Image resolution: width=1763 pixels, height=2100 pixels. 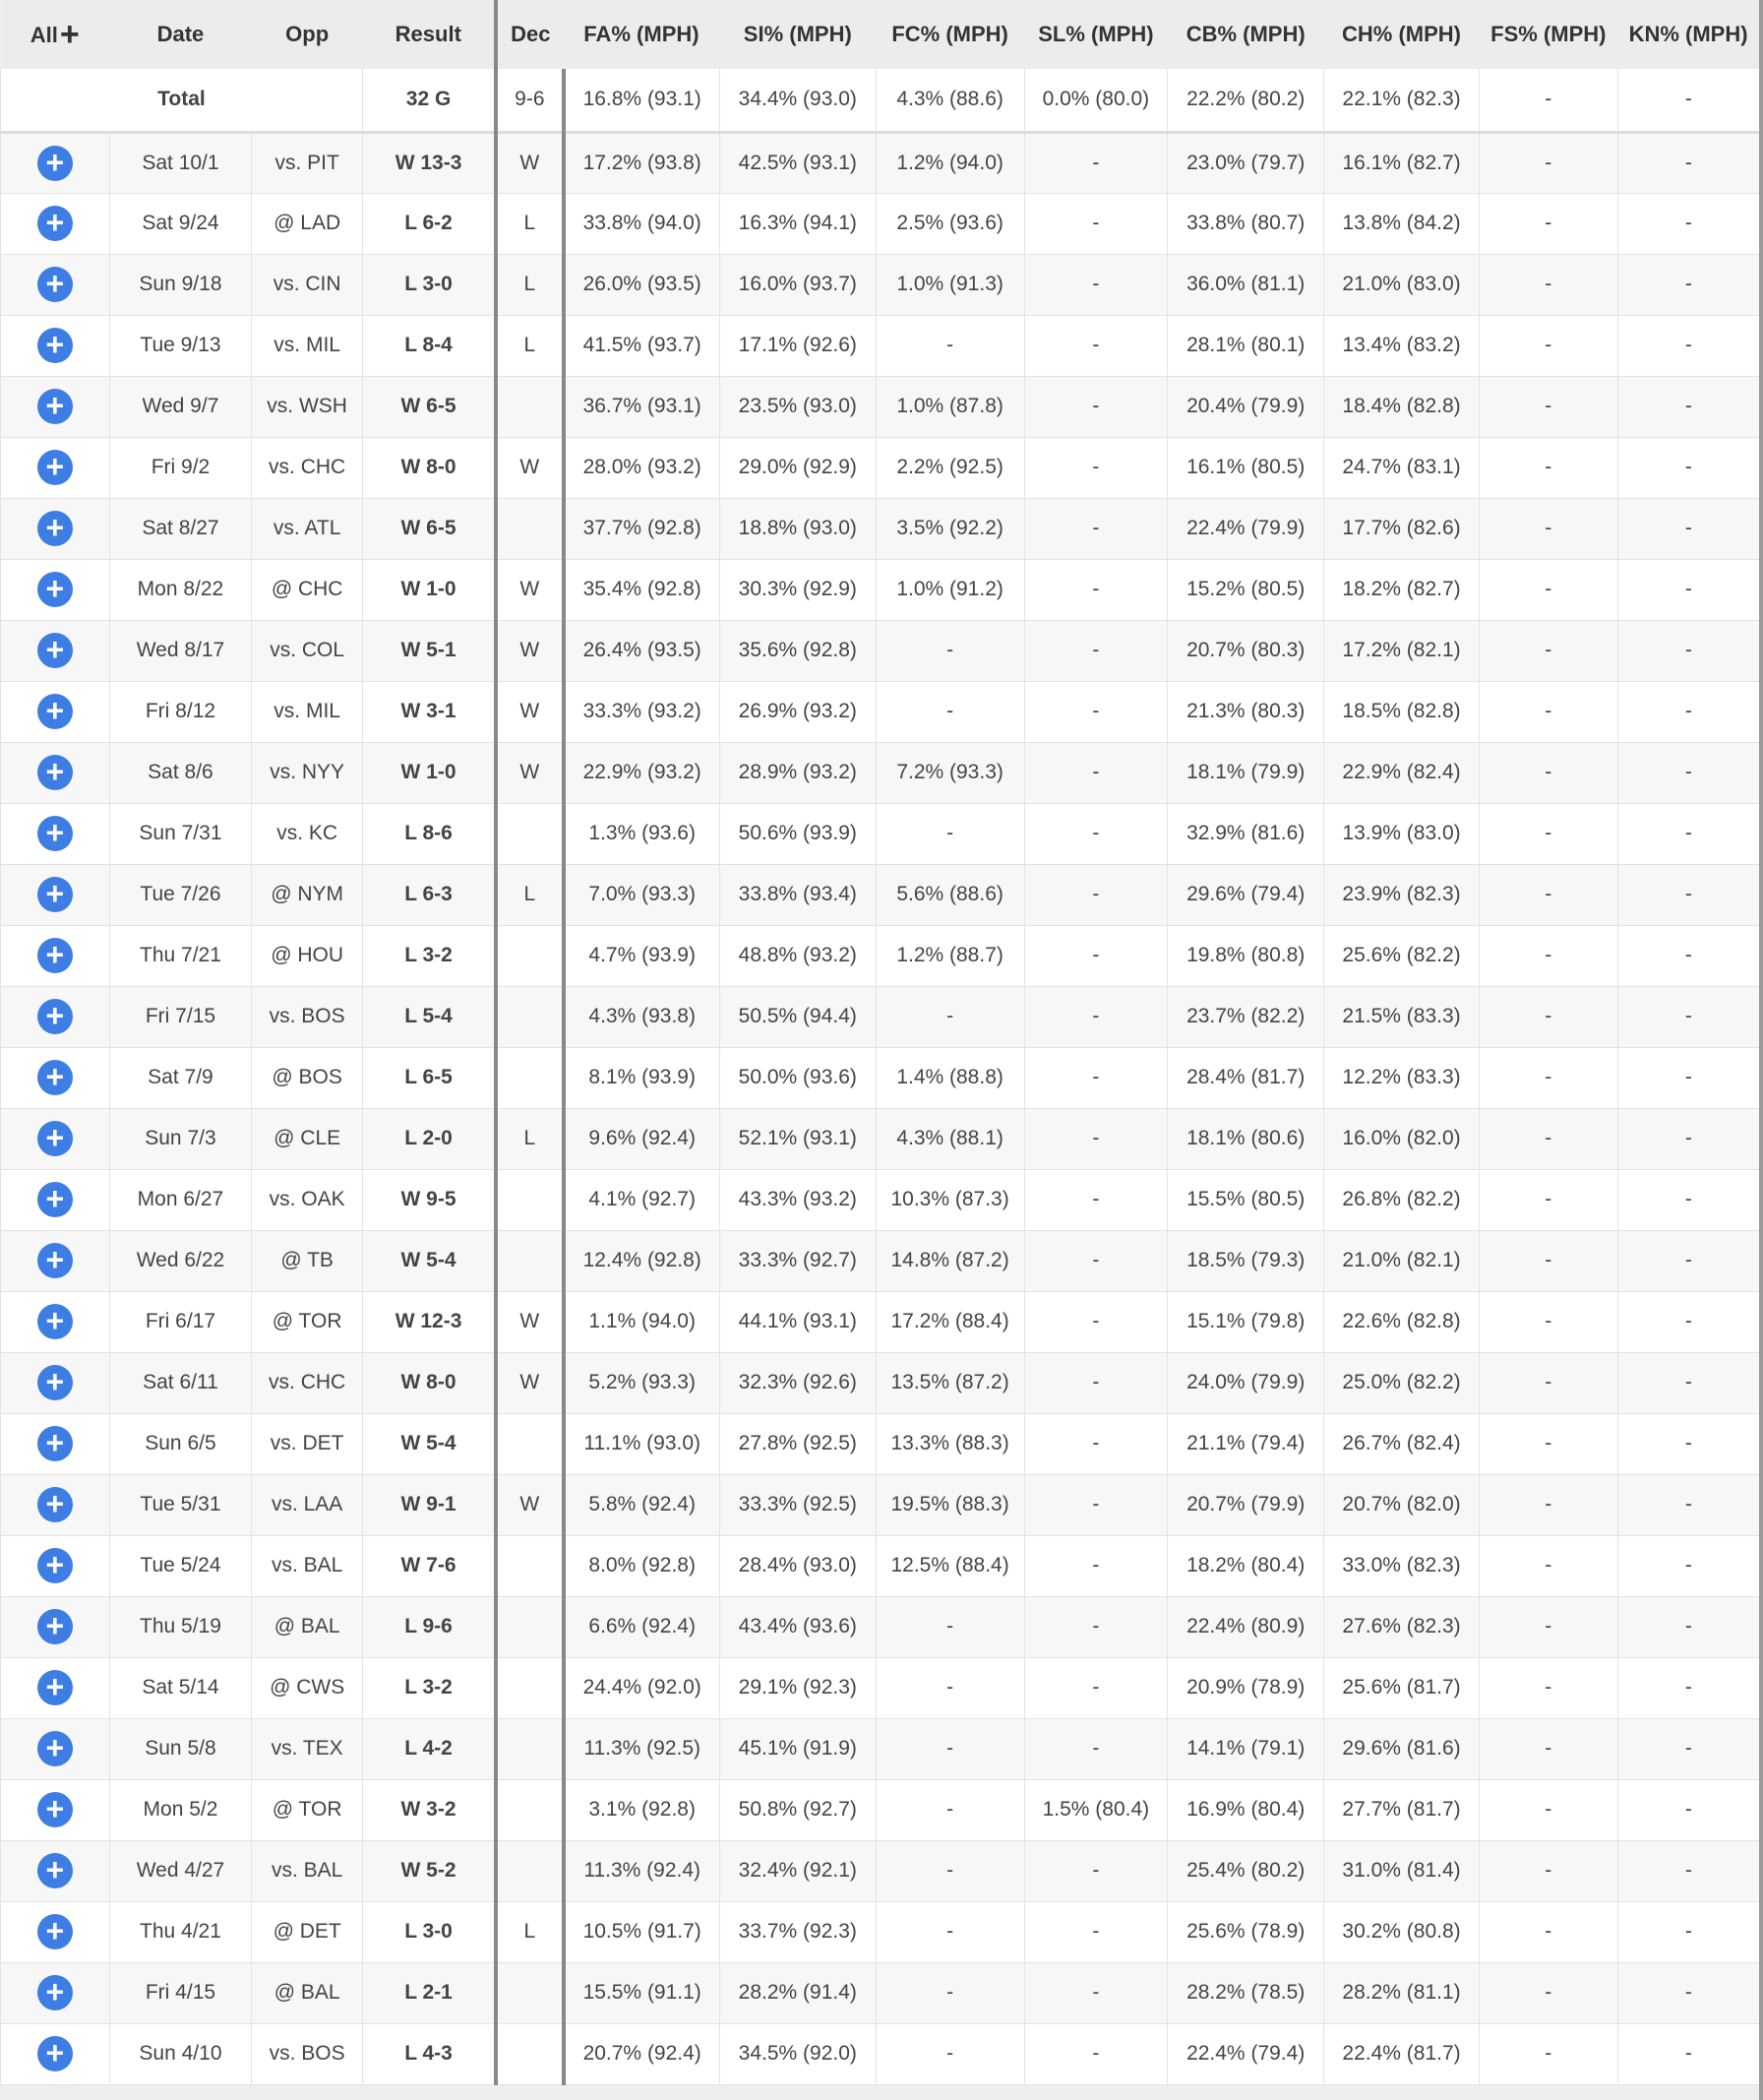 I want to click on column-header-kn: KN% (MPH), so click(x=1688, y=34).